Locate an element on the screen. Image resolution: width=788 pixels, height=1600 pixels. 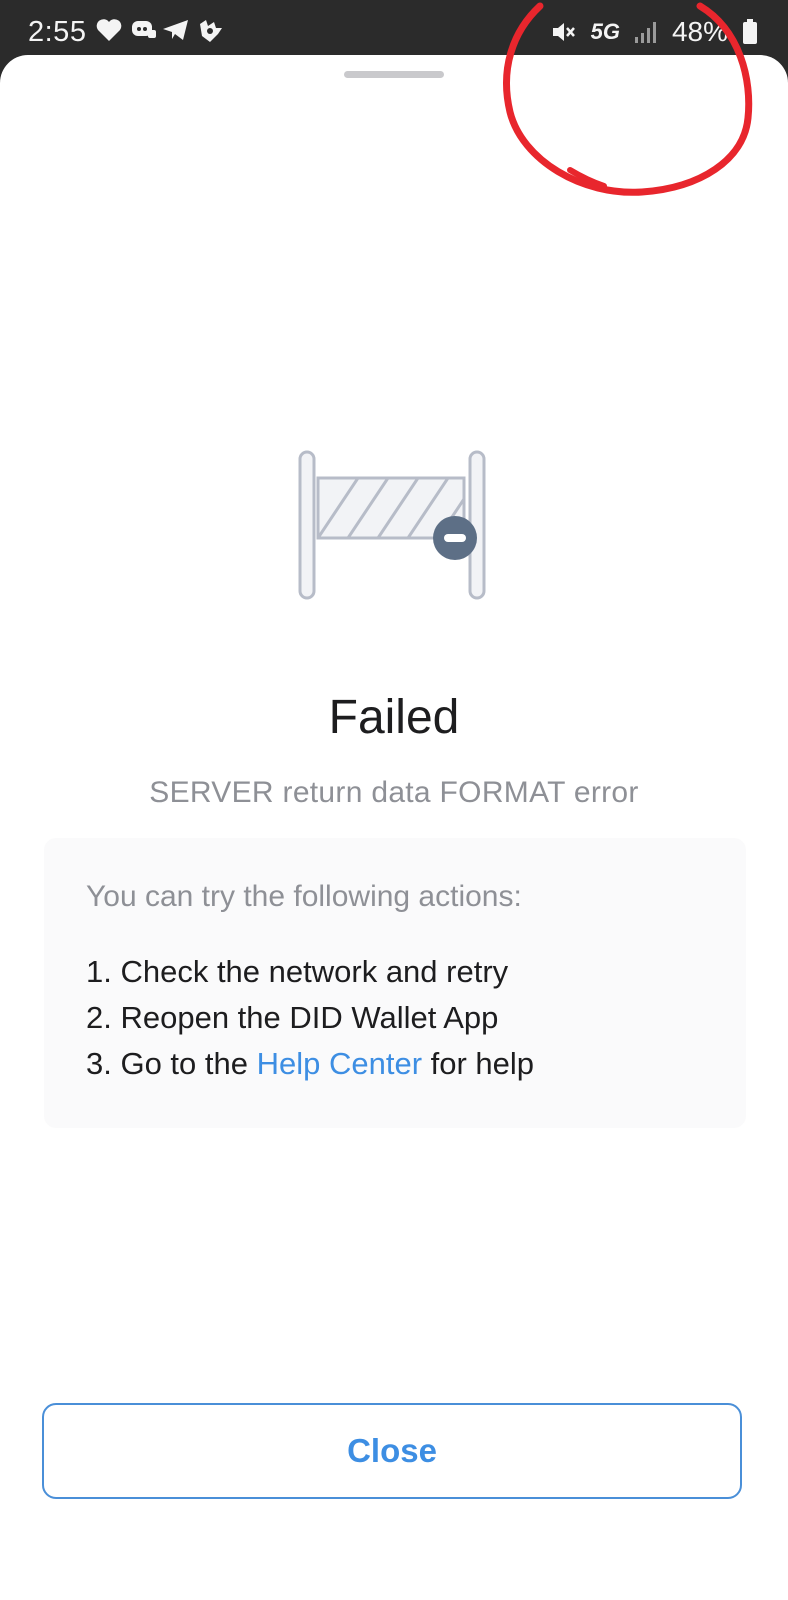
close-button: Close is located at coordinates (392, 1451).